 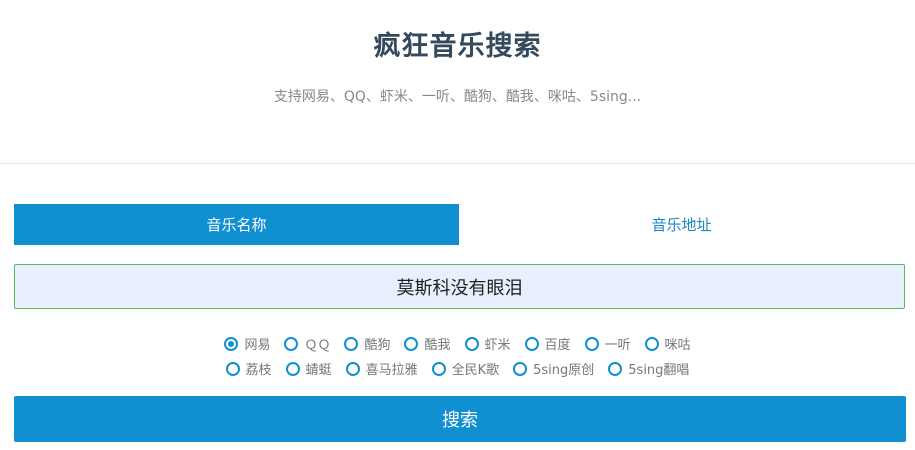 What do you see at coordinates (257, 345) in the screenshot?
I see `source-radio-label: 网易` at bounding box center [257, 345].